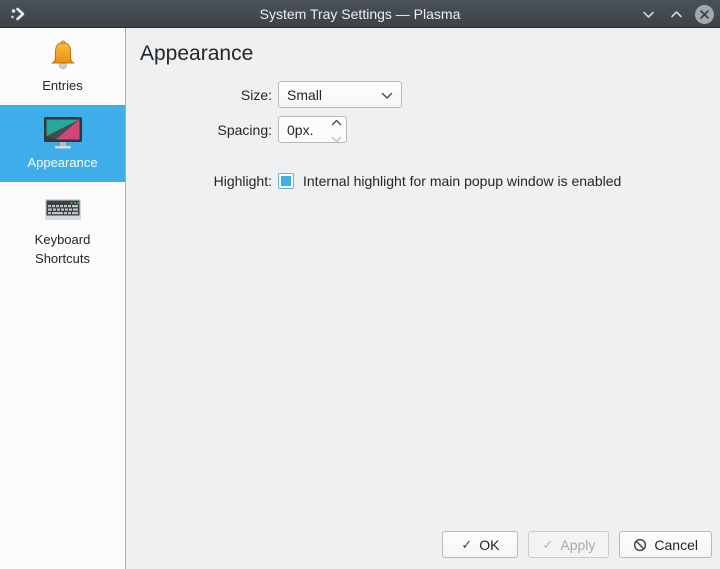 The width and height of the screenshot is (720, 569). I want to click on spin-down-button, so click(336, 138).